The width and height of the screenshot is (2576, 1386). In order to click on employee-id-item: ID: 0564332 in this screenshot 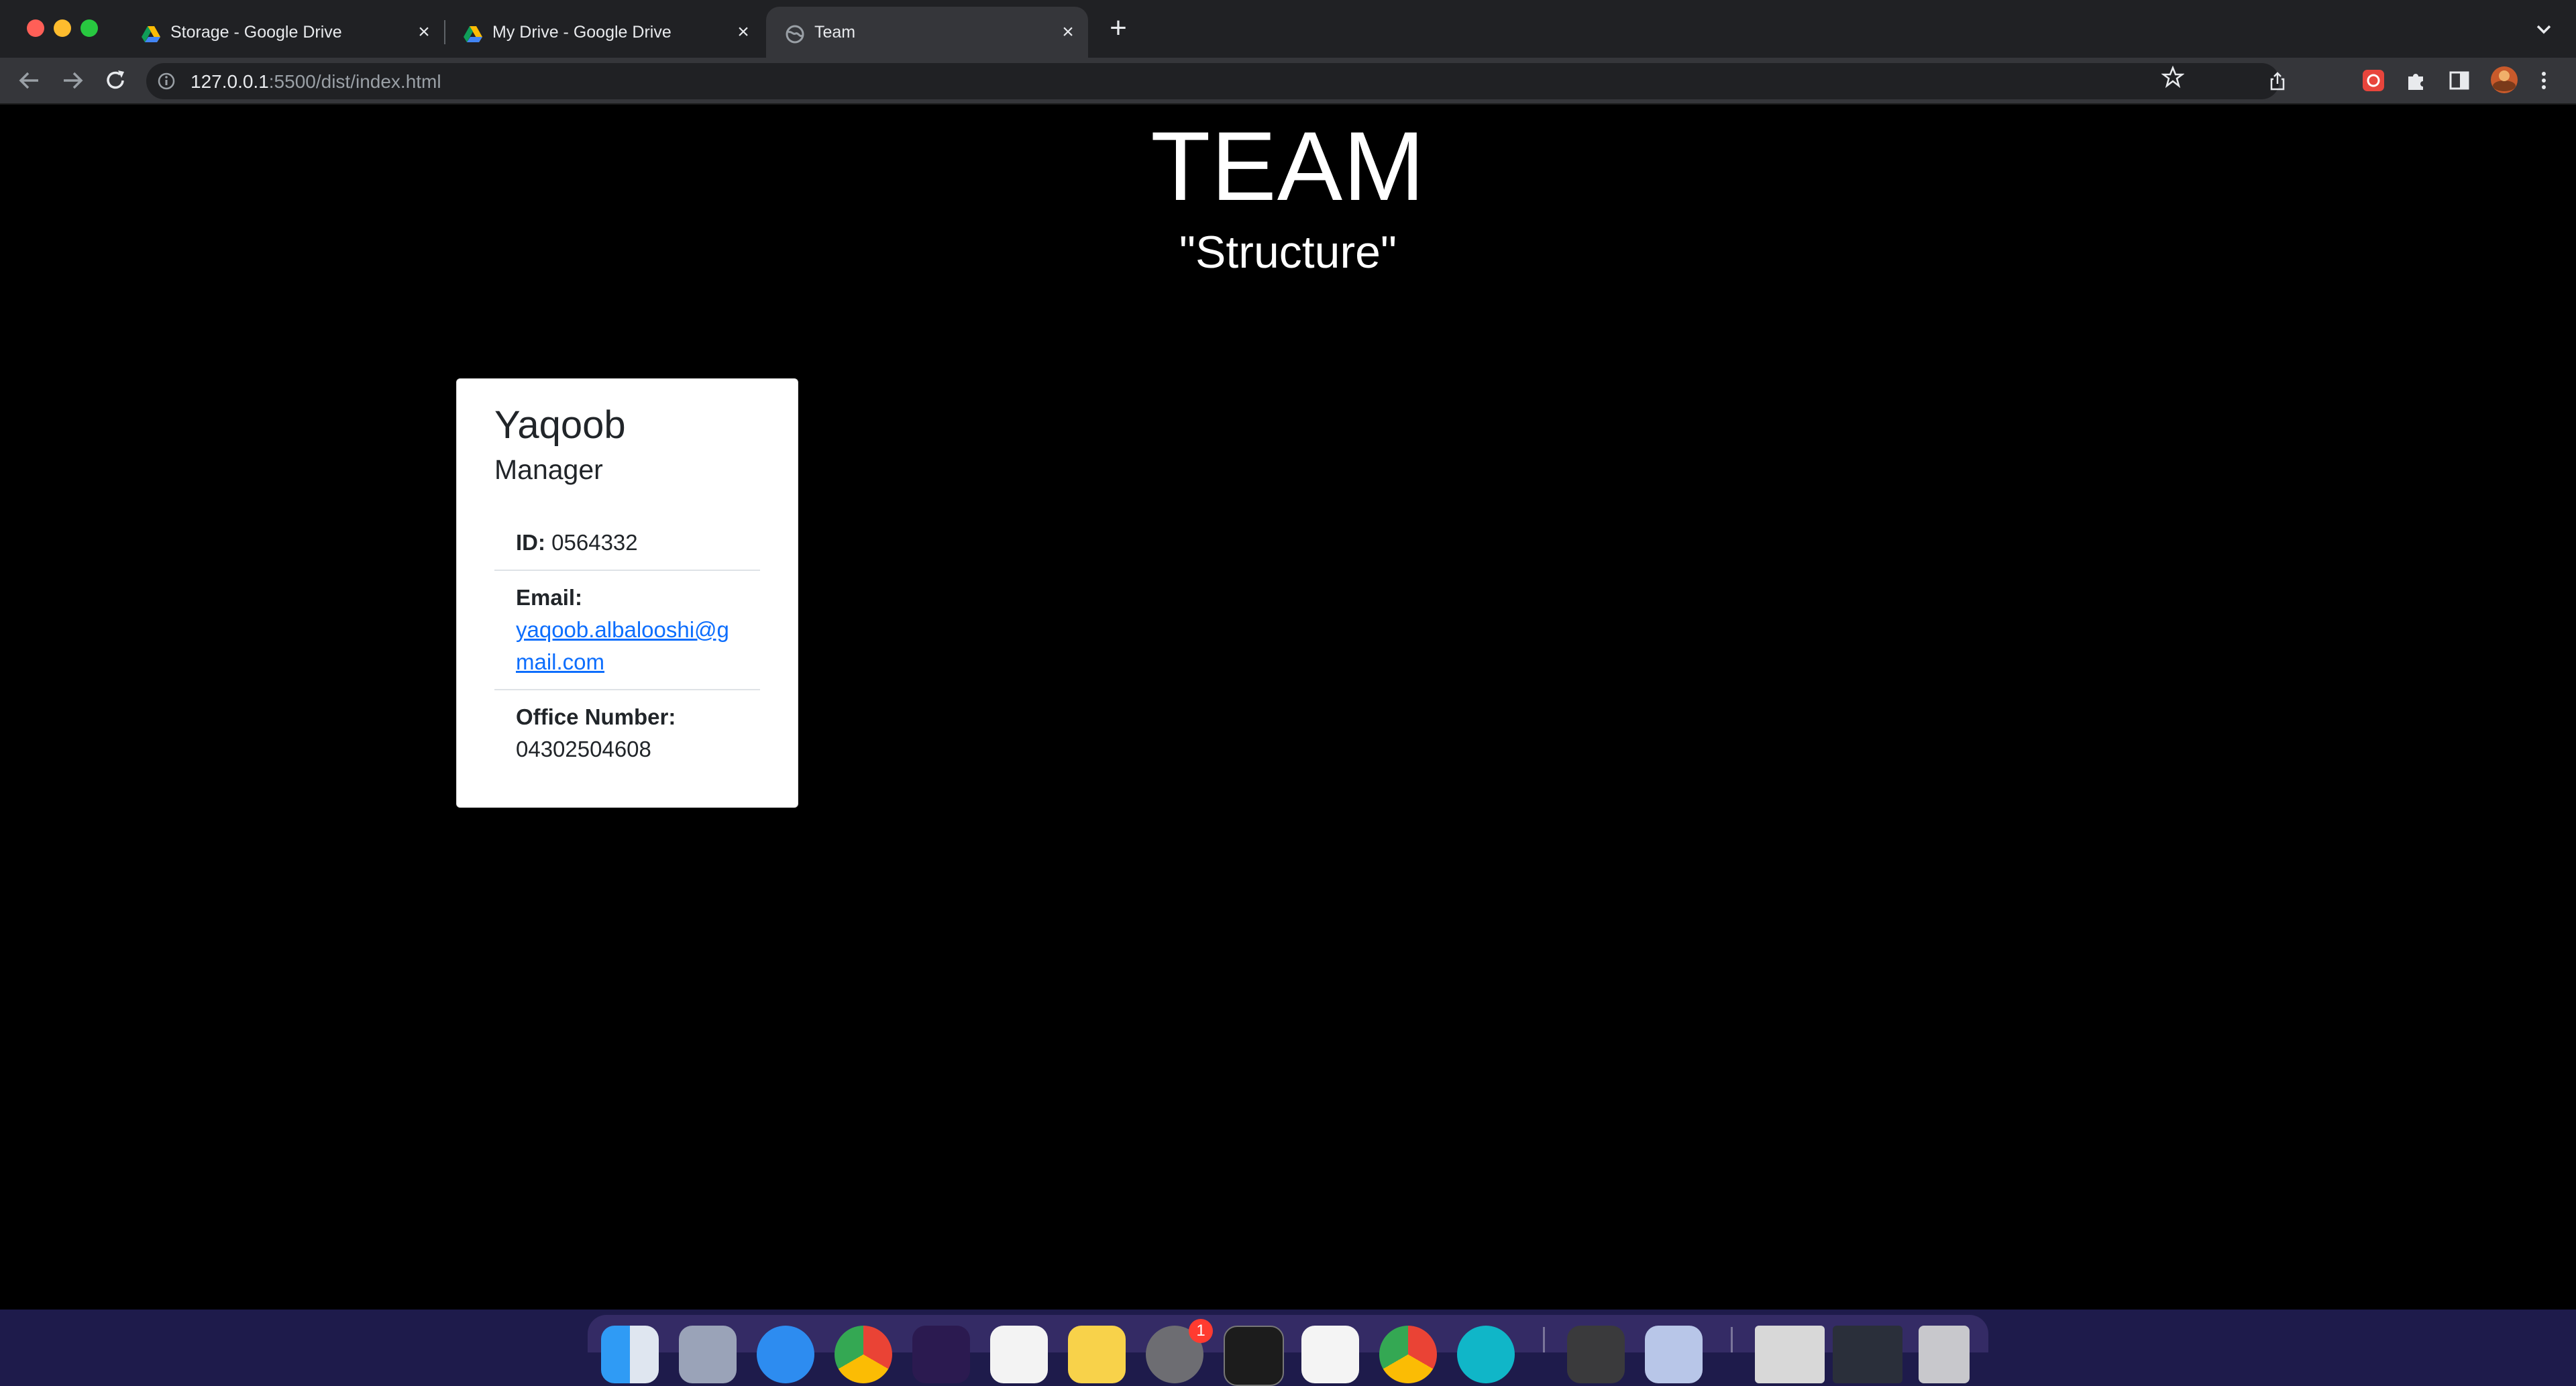, I will do `click(627, 543)`.